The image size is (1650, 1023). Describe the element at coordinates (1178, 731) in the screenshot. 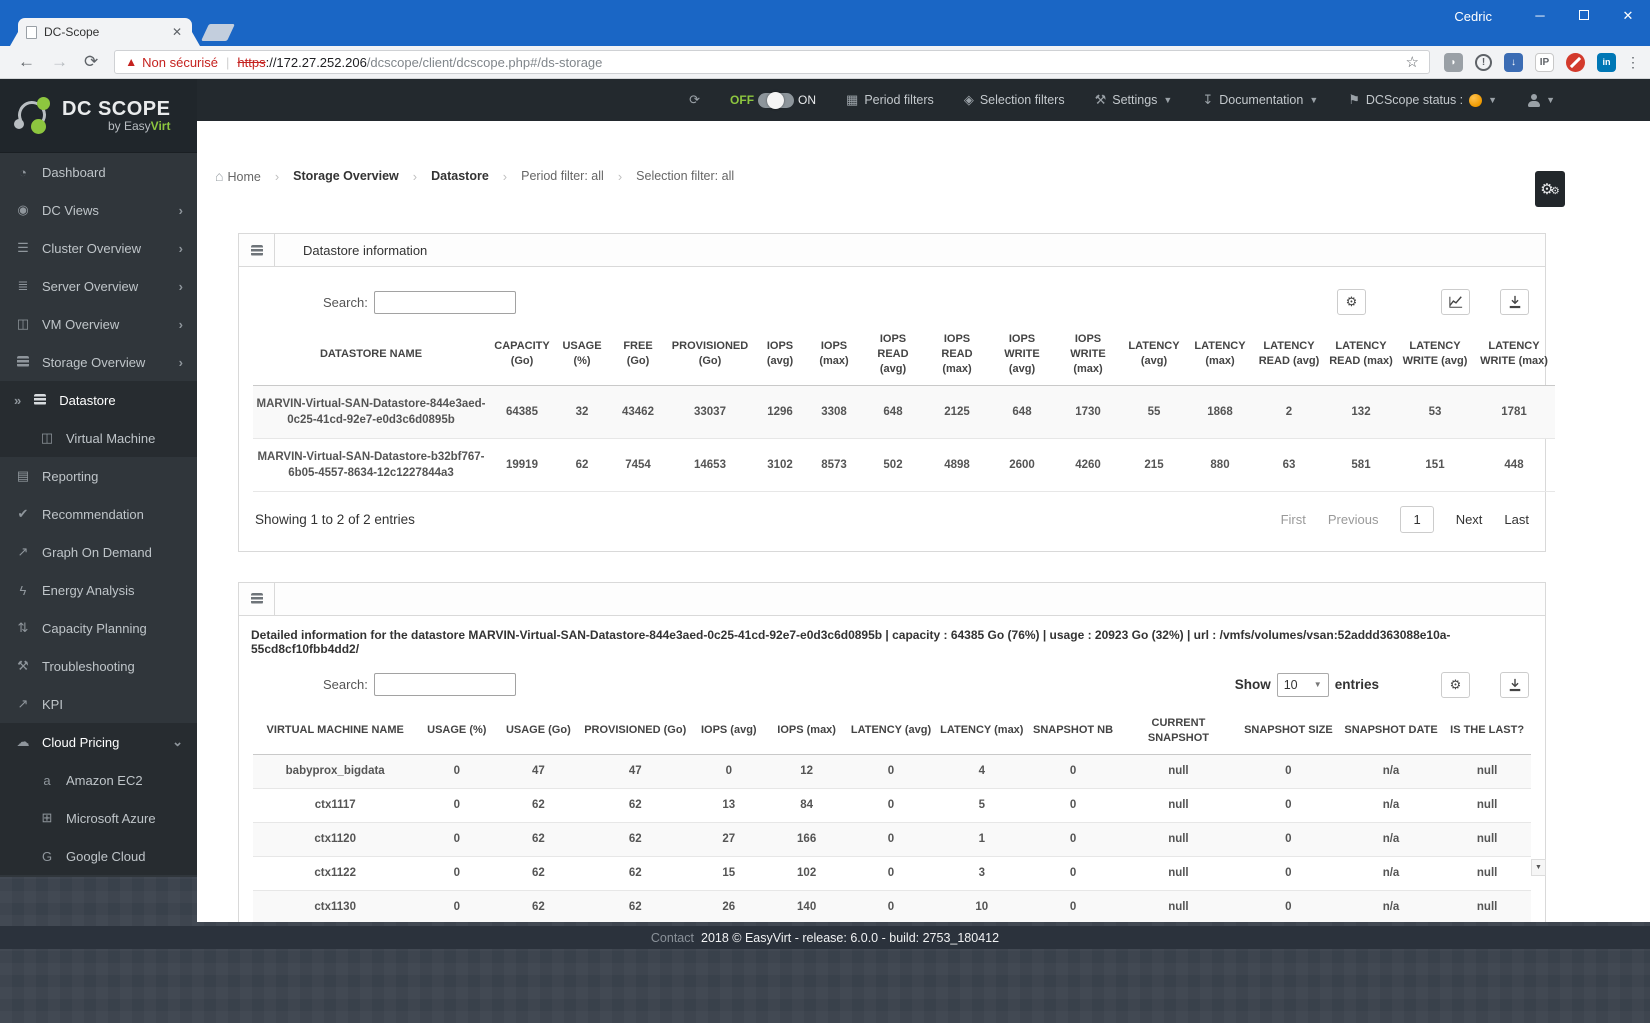

I see `column-header: CURRENT SNAPSHOT` at that location.